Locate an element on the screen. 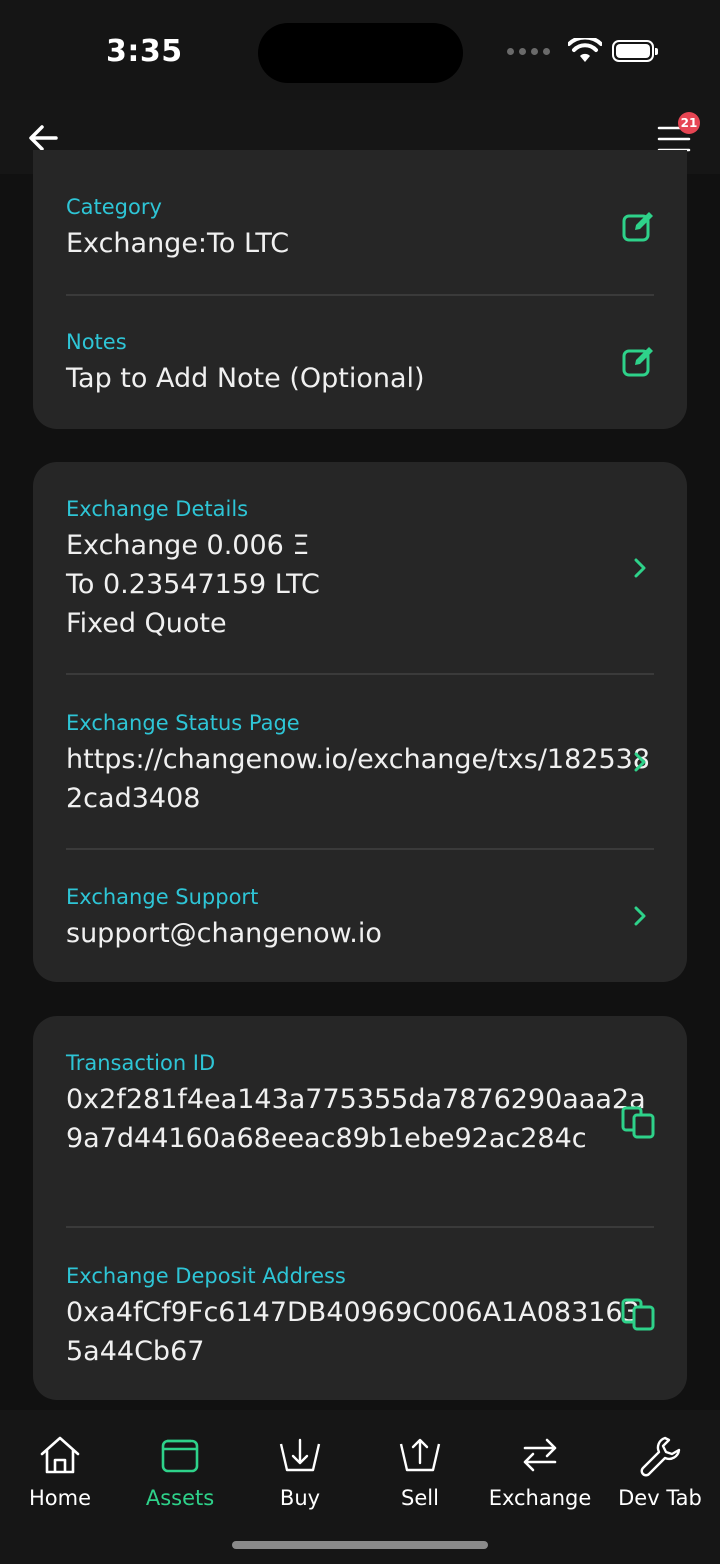 The height and width of the screenshot is (1564, 720). notes-value: Tap to Add Note (Optional) is located at coordinates (245, 378).